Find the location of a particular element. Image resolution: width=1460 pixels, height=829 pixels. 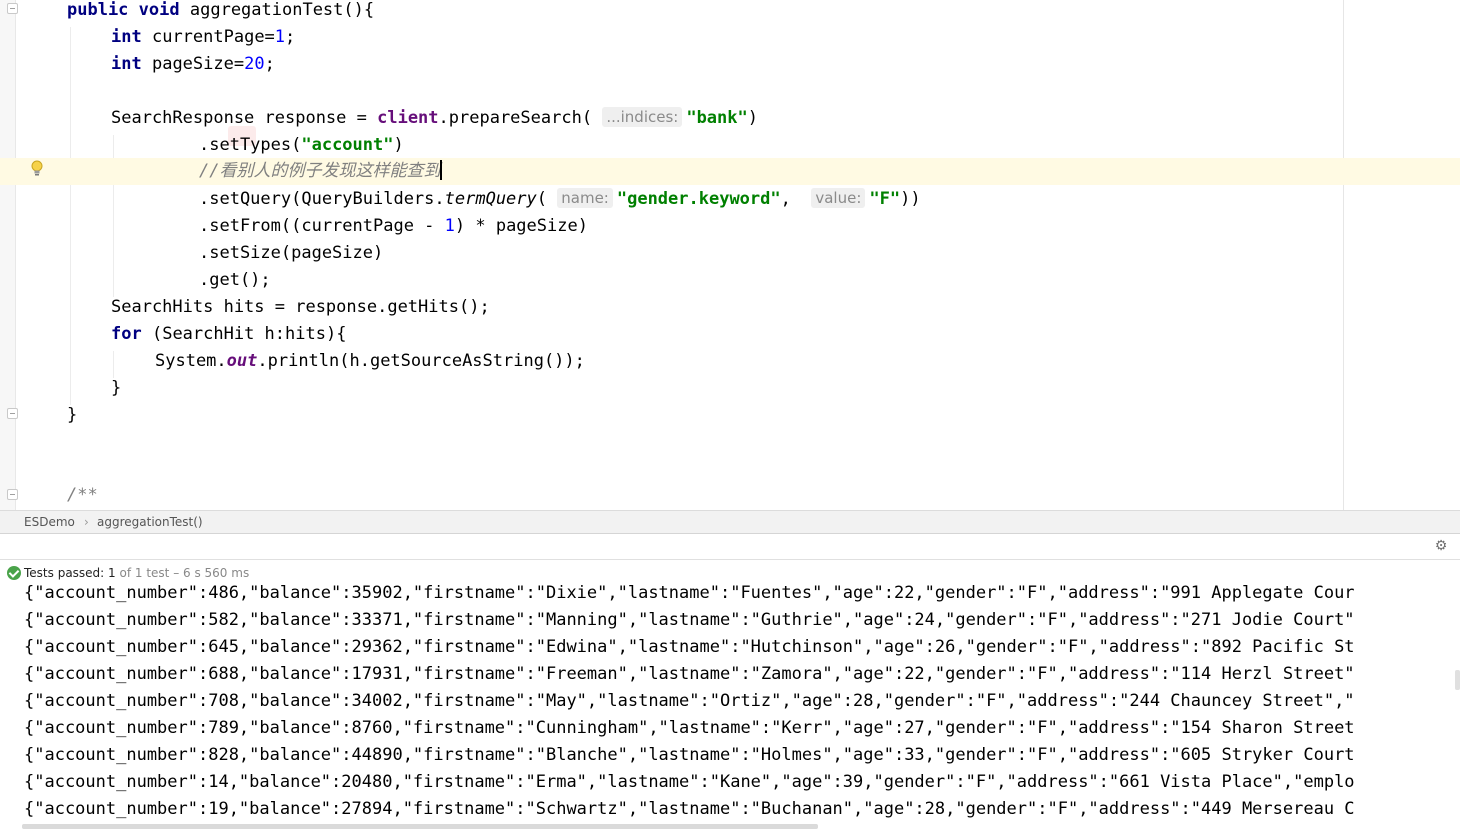

code-text: )) is located at coordinates (910, 199).